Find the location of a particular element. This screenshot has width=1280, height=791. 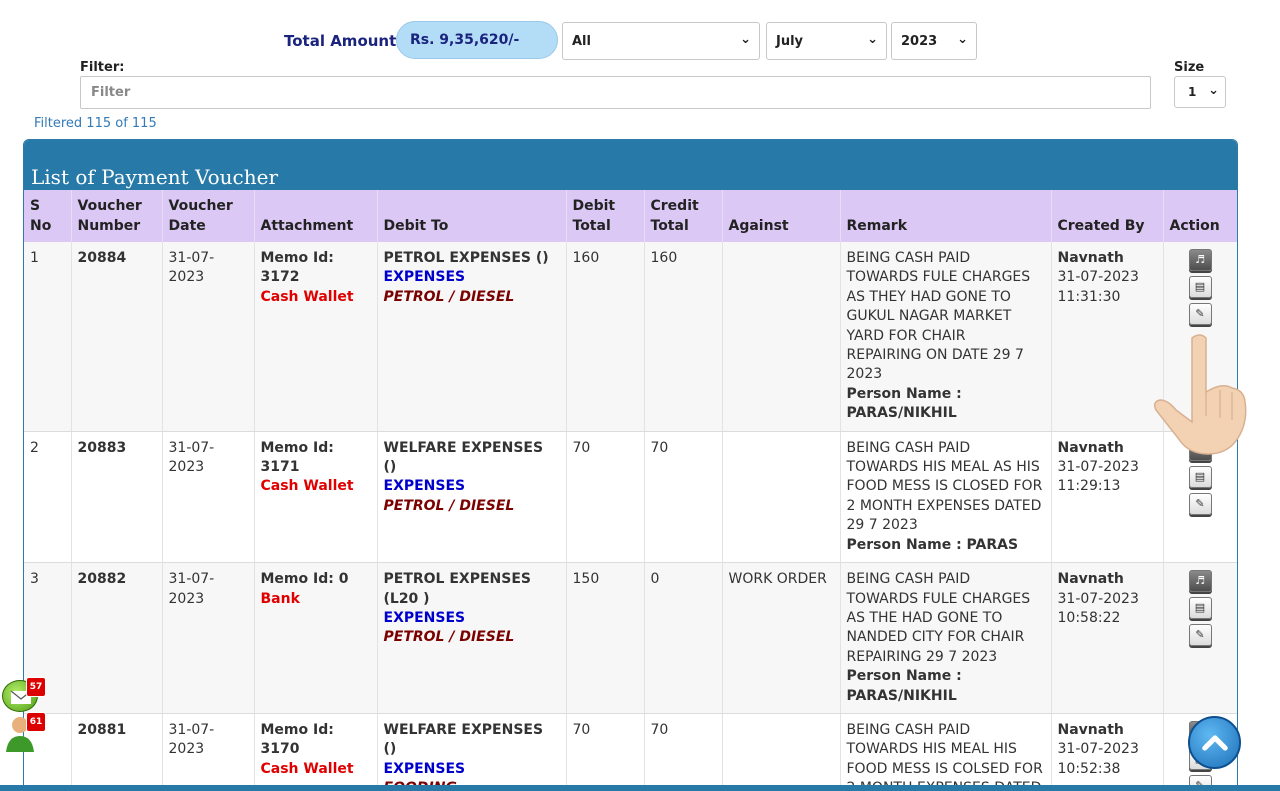

debit-to-cell: WELFARE EXPENSES () EXPENSES FOODING is located at coordinates (472, 751).